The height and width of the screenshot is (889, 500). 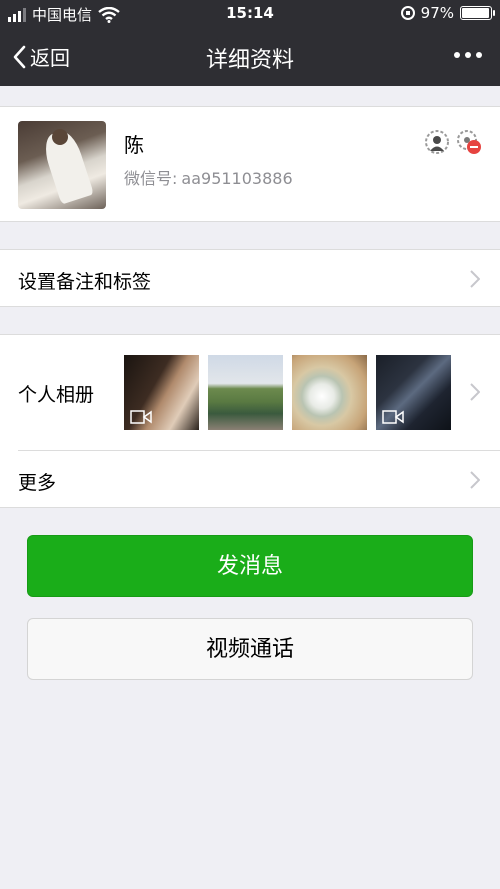 What do you see at coordinates (37, 483) in the screenshot?
I see `more-label: 更多` at bounding box center [37, 483].